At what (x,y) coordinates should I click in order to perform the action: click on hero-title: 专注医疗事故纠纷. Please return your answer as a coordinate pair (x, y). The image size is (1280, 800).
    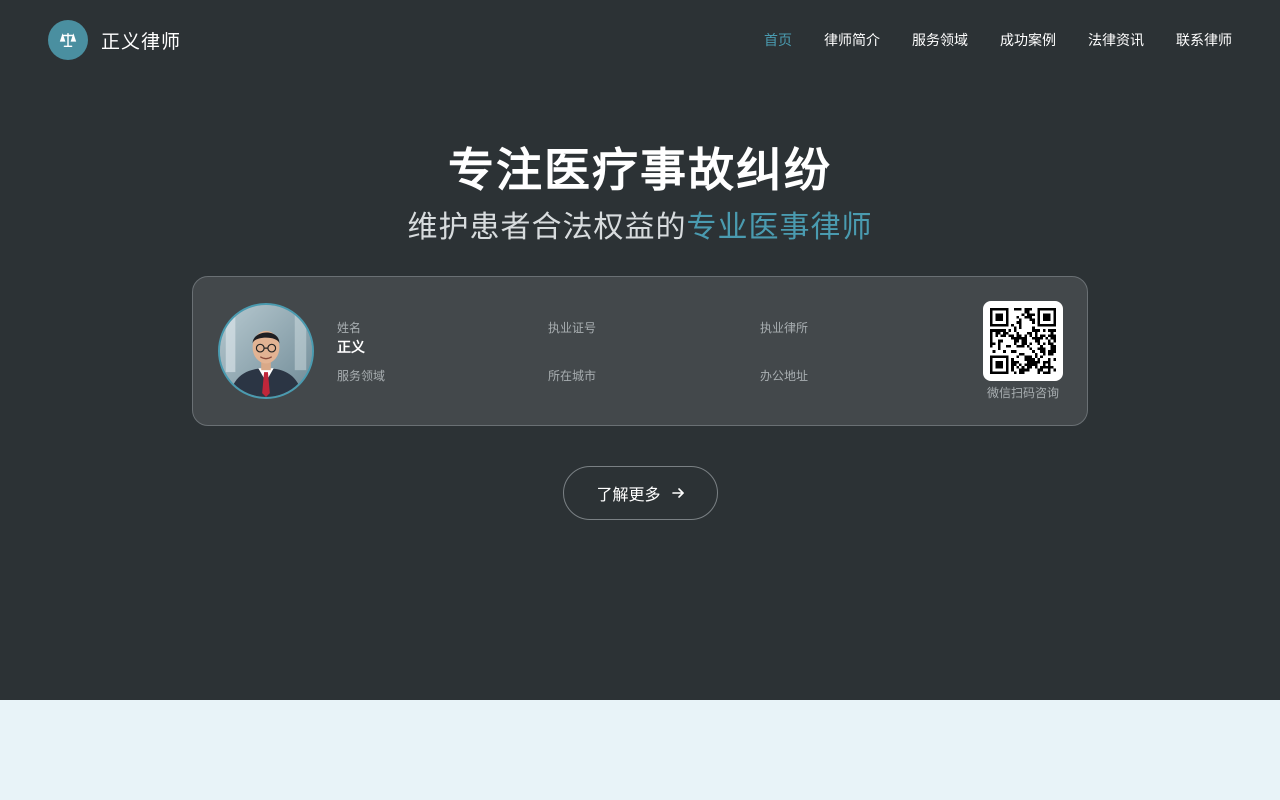
    Looking at the image, I should click on (640, 170).